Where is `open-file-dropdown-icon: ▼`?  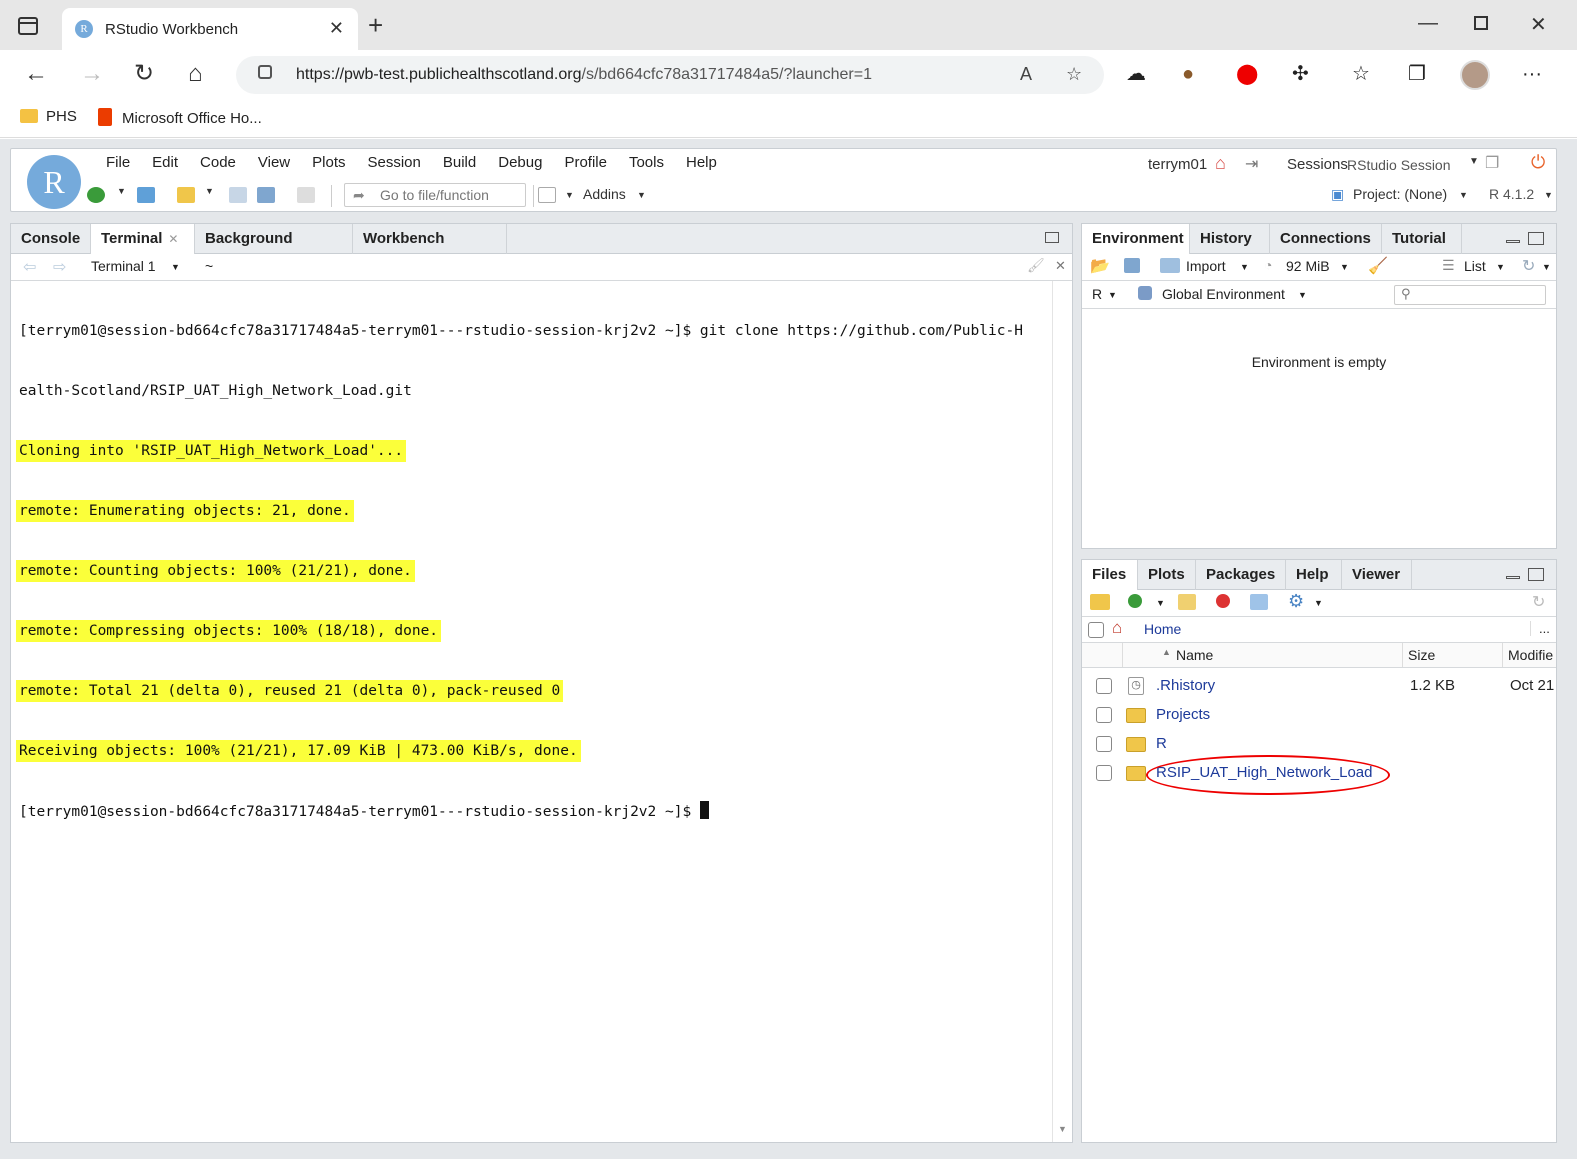
open-file-dropdown-icon: ▼ is located at coordinates (209, 191).